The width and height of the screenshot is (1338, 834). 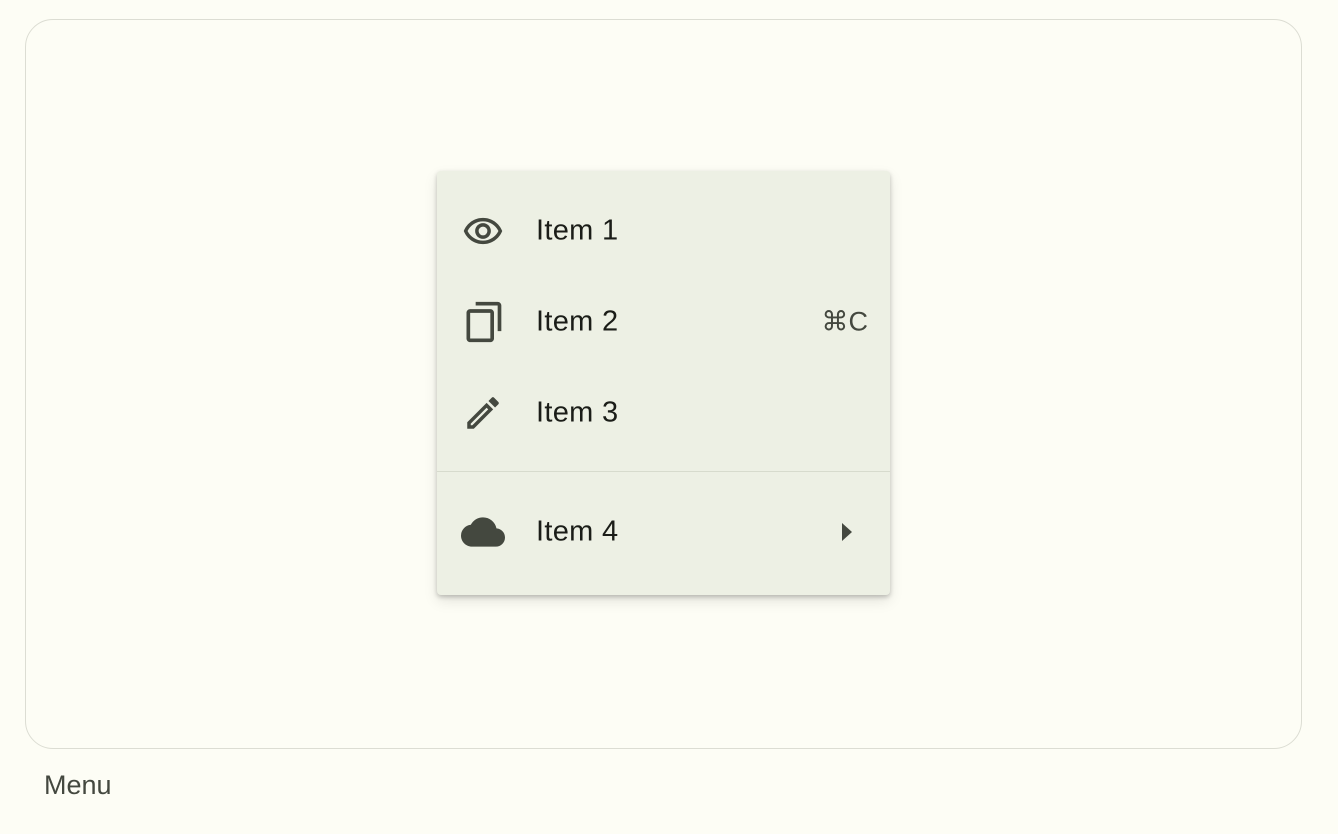 I want to click on menu-item-1: Item 1, so click(x=663, y=230).